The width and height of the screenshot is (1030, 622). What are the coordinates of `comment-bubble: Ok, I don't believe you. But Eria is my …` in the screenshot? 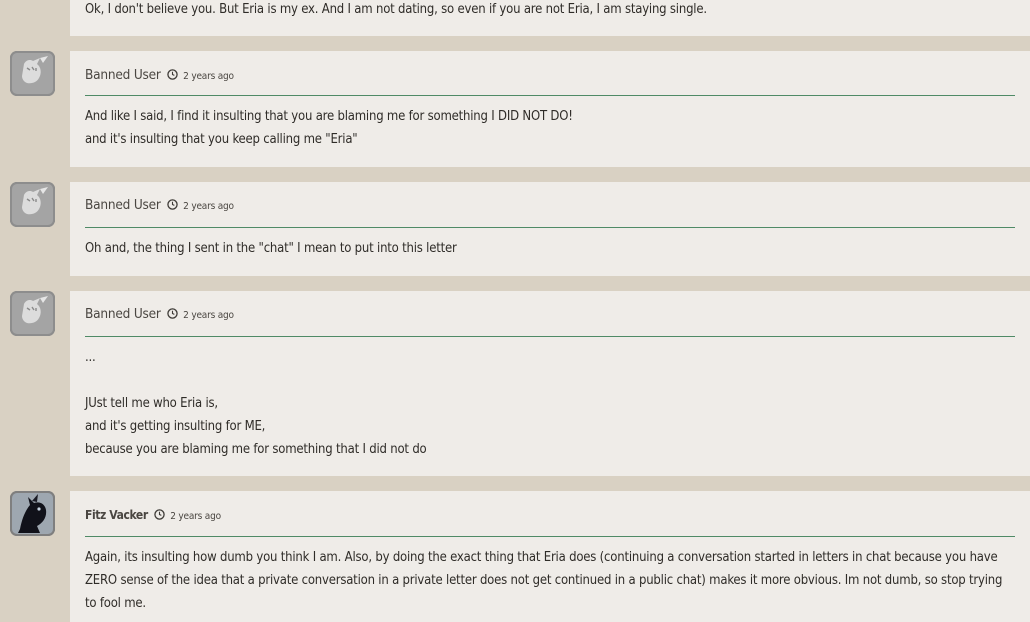 It's located at (550, 18).